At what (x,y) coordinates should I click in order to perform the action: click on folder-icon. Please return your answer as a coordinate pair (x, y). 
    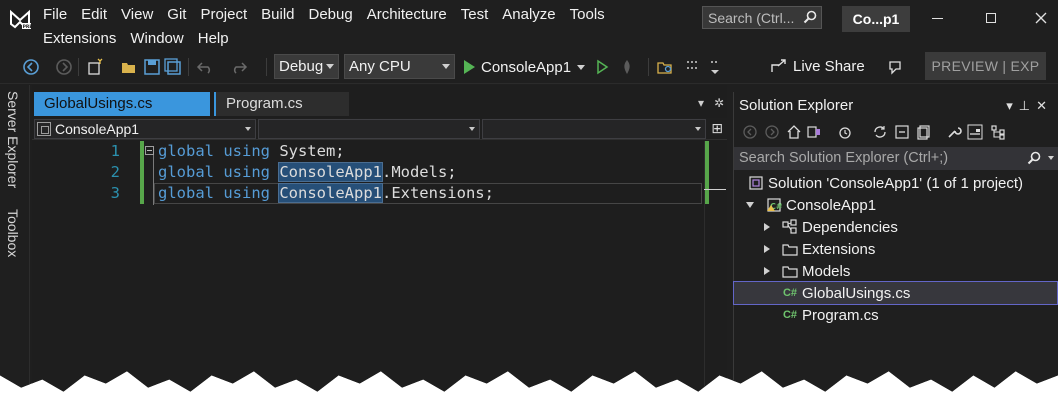
    Looking at the image, I should click on (790, 272).